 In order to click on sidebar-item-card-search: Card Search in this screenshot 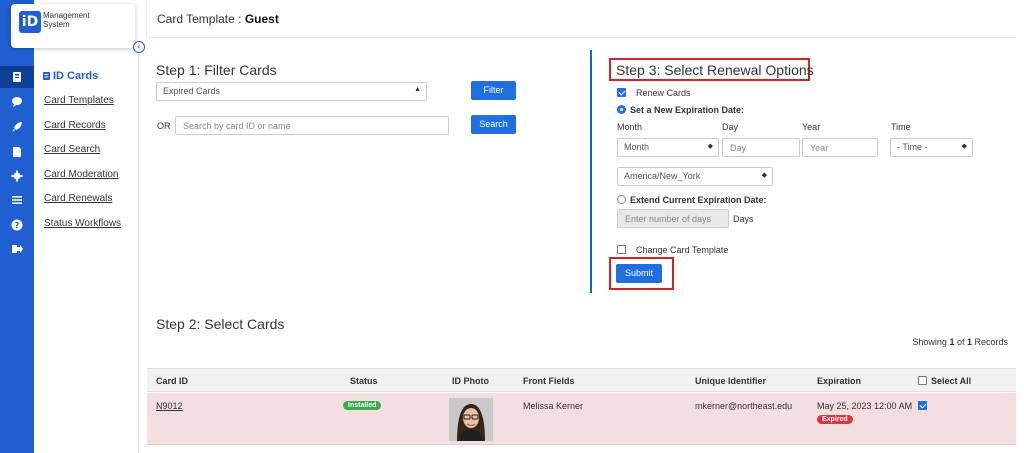, I will do `click(72, 149)`.